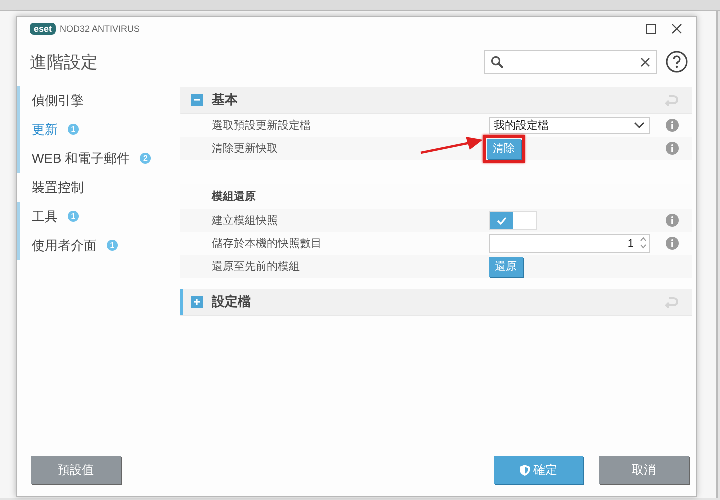  What do you see at coordinates (643, 243) in the screenshot?
I see `spinner-icon` at bounding box center [643, 243].